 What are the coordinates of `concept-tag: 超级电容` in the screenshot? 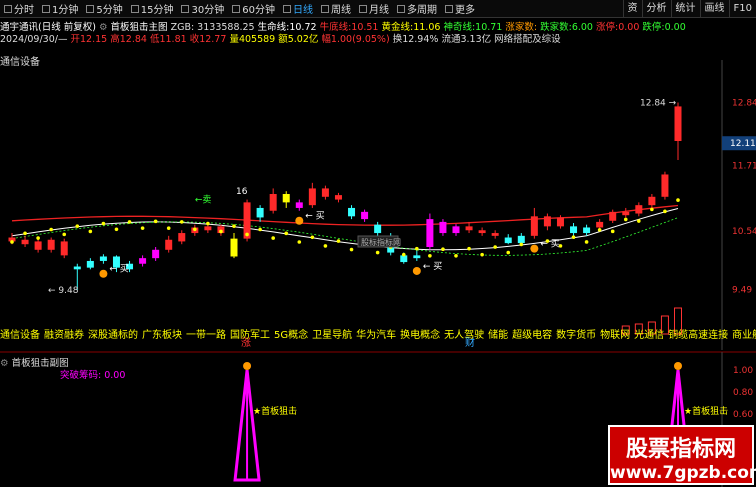 It's located at (532, 335).